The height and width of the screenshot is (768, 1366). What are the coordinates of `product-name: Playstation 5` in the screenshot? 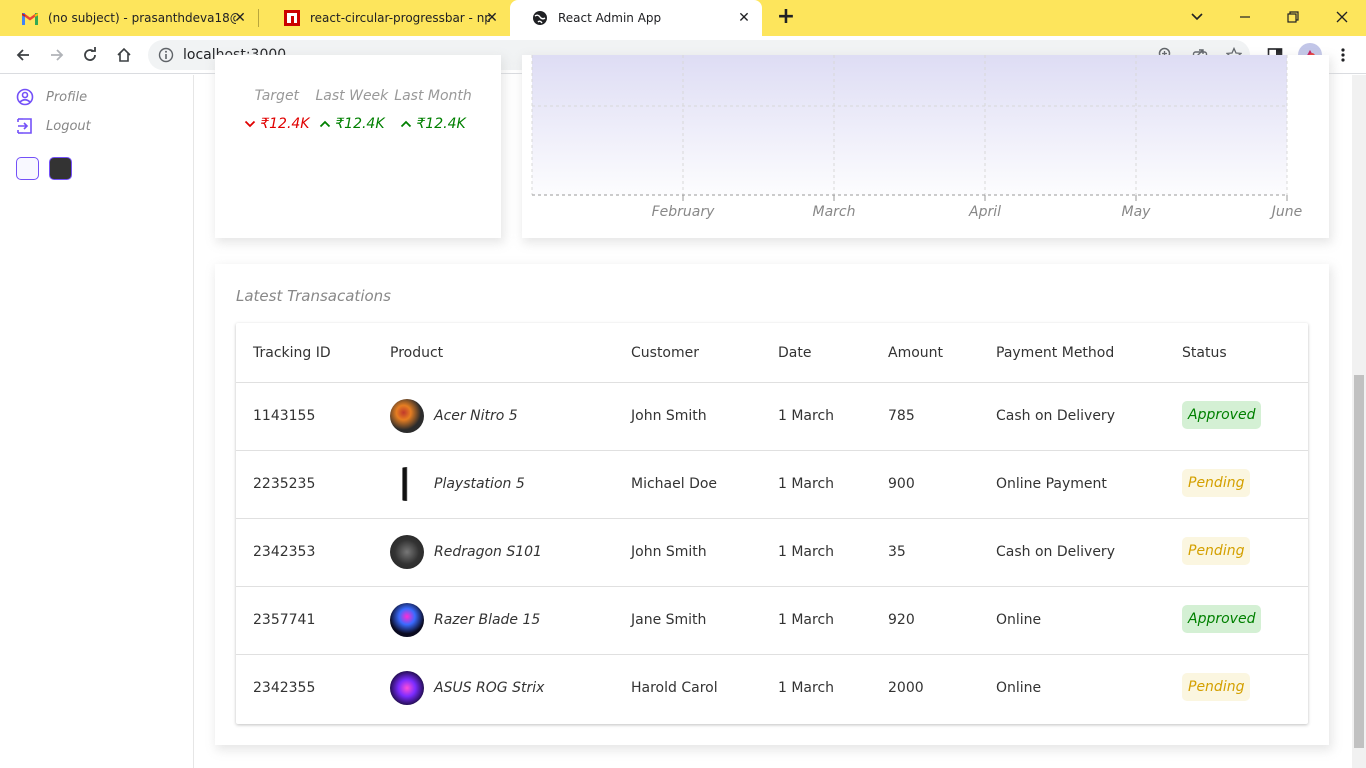 It's located at (479, 484).